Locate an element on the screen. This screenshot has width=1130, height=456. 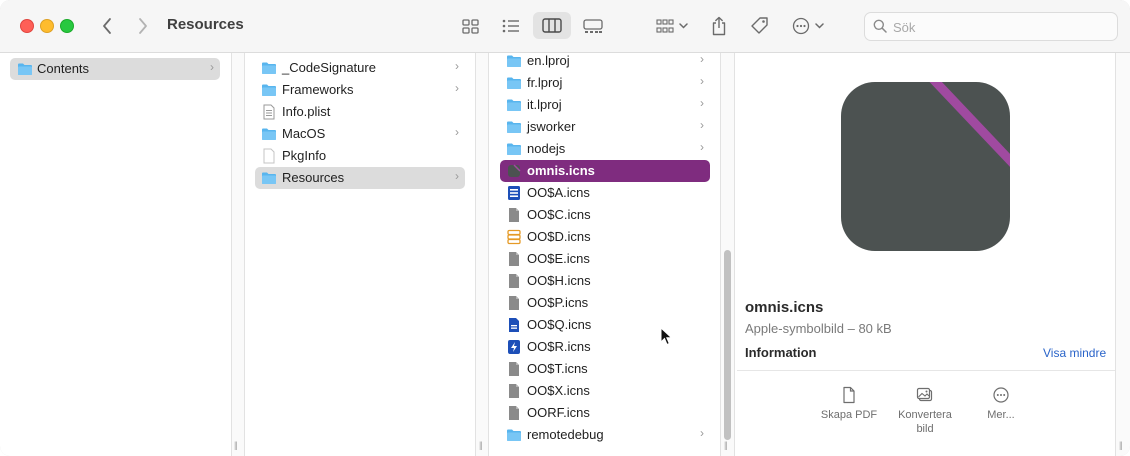
file-row: OO$P.icns is located at coordinates (605, 303).